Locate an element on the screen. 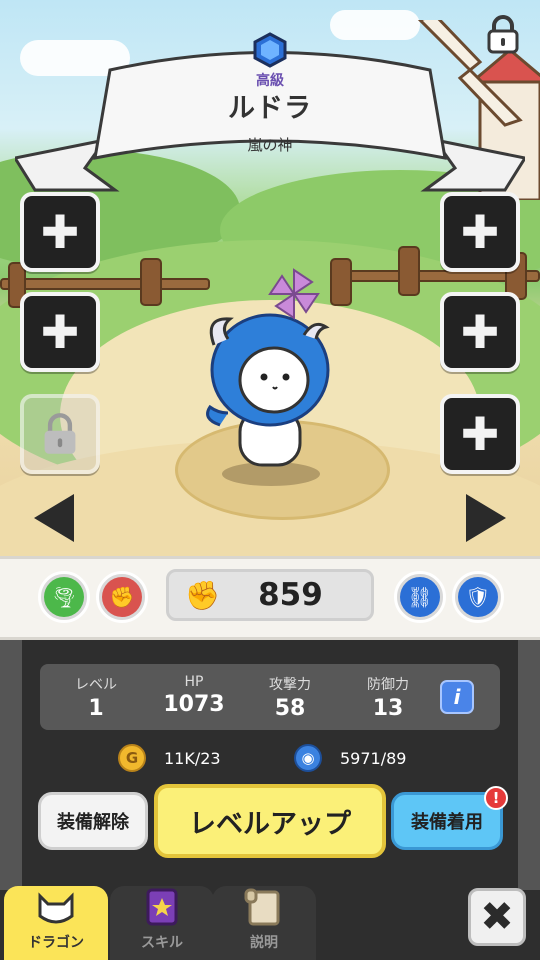  combat-power-box: ✊ 859 is located at coordinates (270, 595).